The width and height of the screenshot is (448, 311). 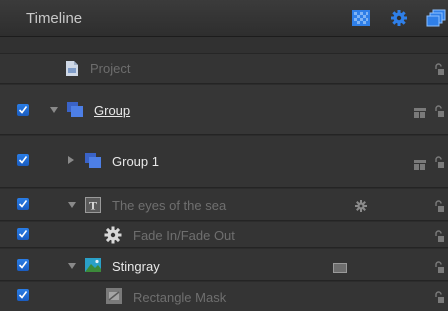 What do you see at coordinates (399, 18) in the screenshot?
I see `gear-icon` at bounding box center [399, 18].